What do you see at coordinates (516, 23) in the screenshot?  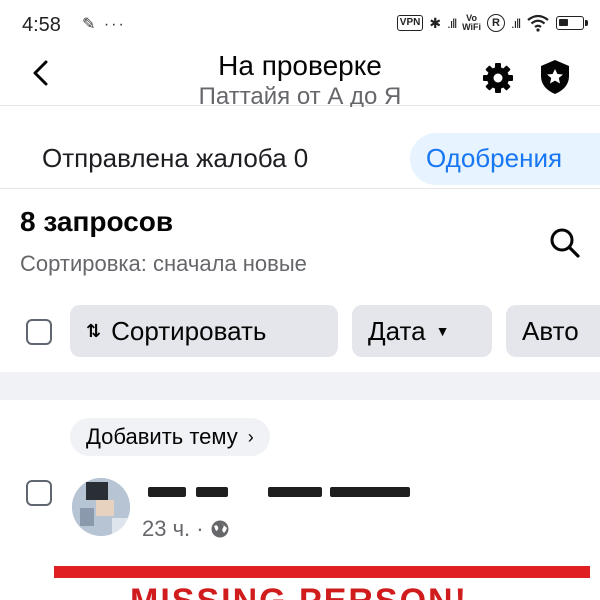 I see `signal-2-icon: .ıll` at bounding box center [516, 23].